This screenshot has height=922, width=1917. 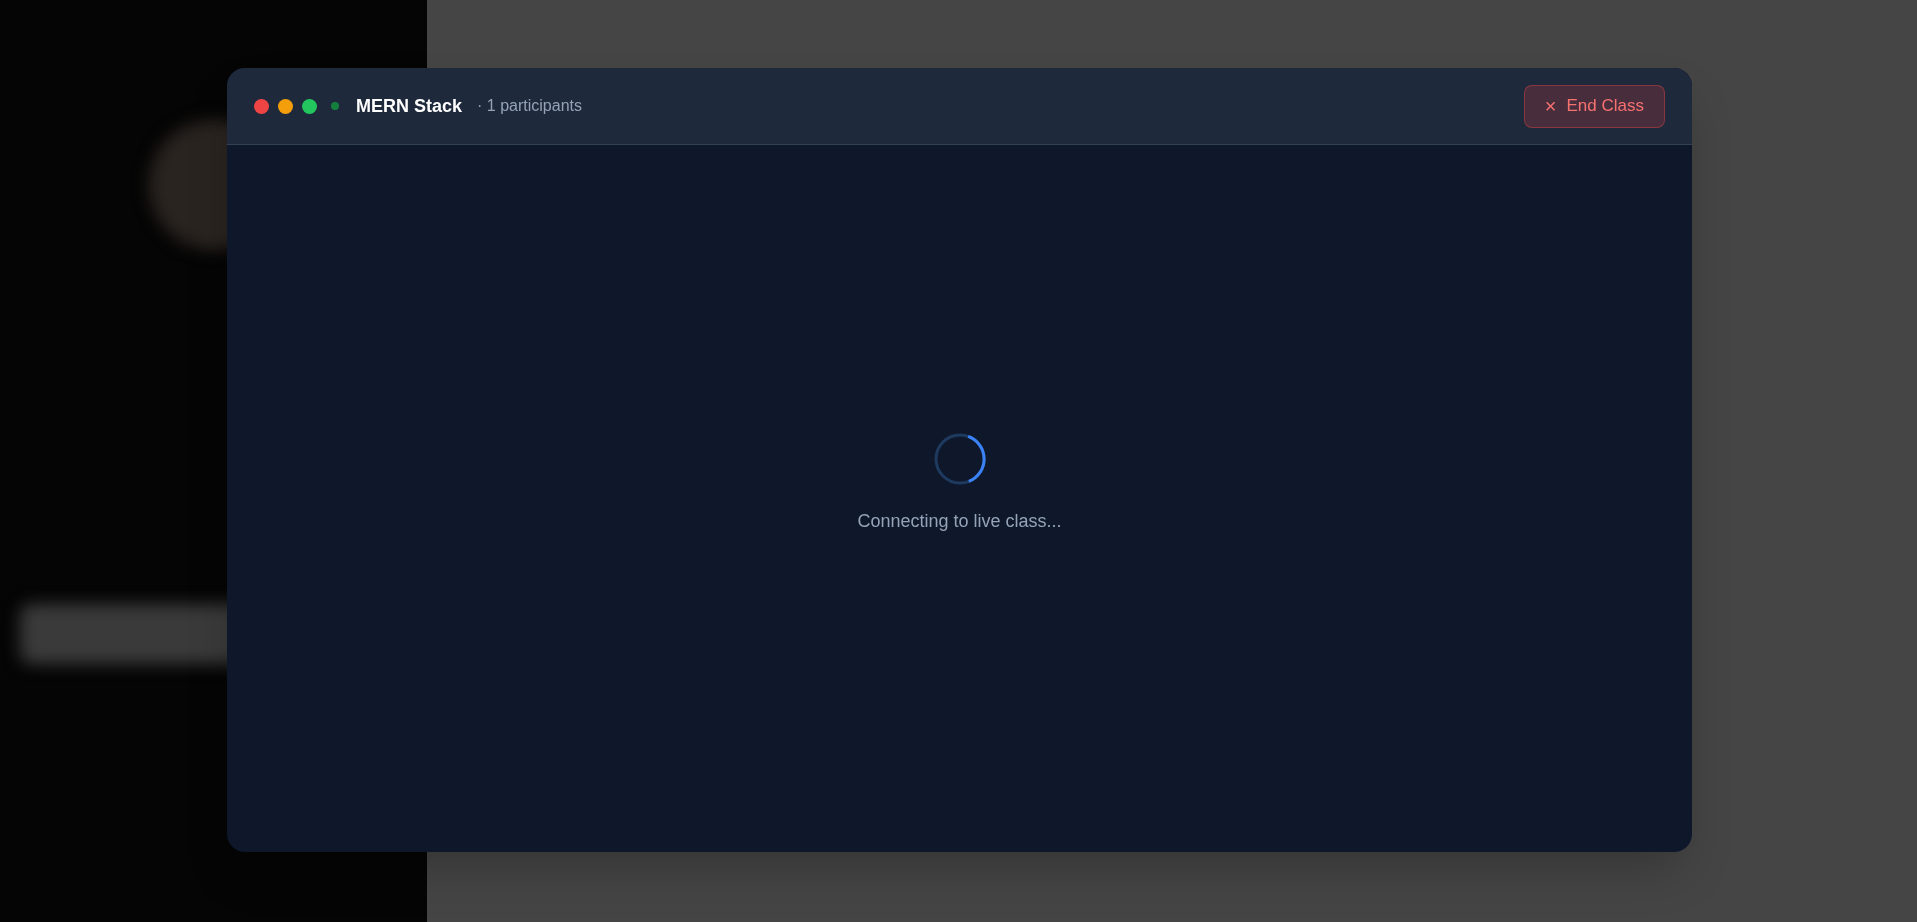 I want to click on loading-spinner-icon, so click(x=959, y=459).